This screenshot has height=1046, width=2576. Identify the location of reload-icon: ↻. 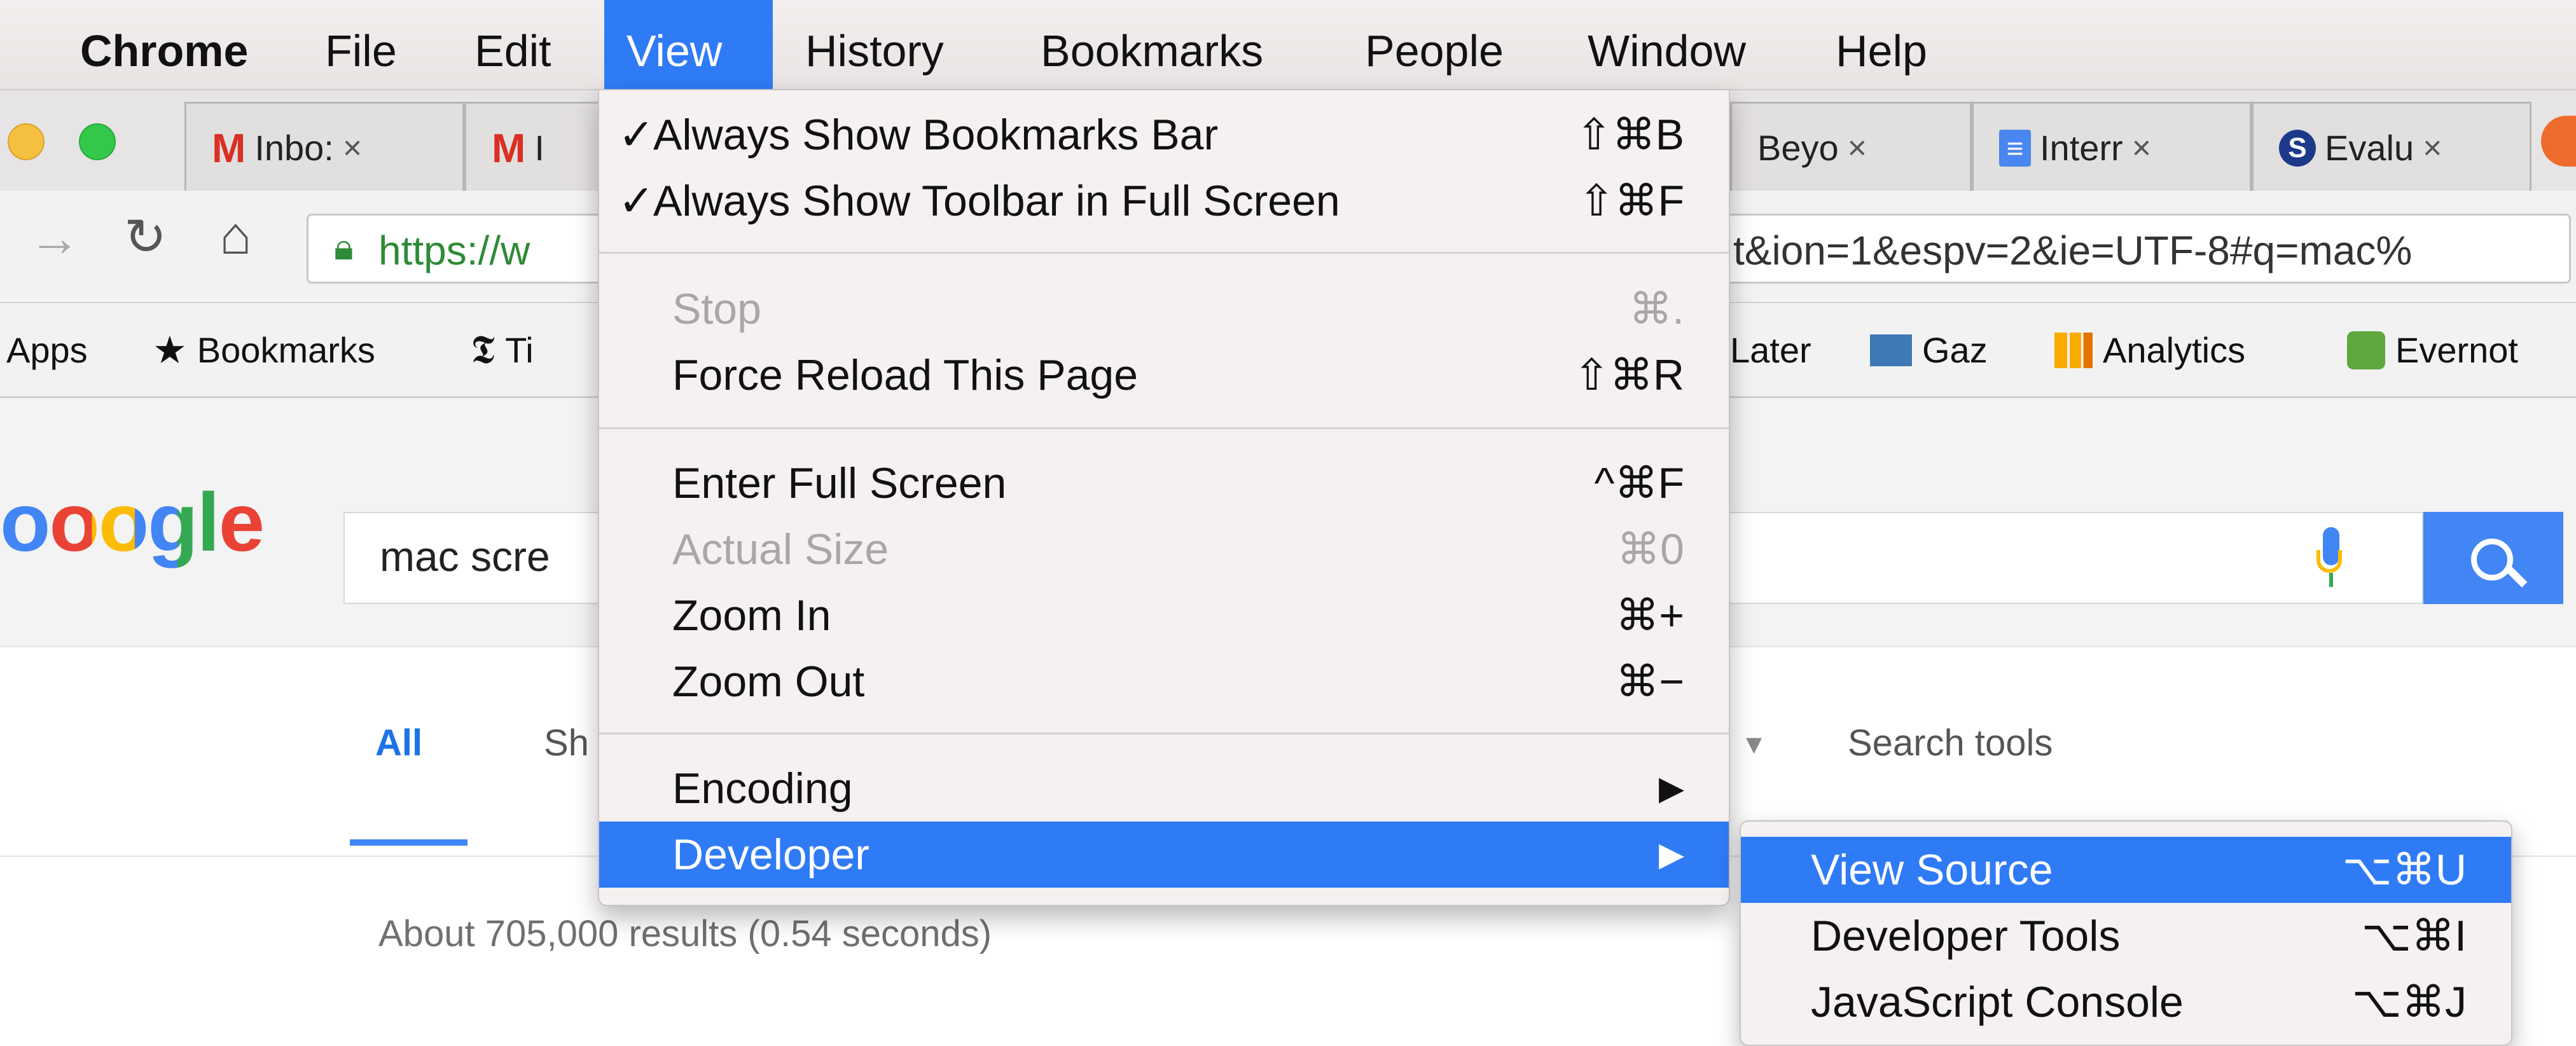
(145, 236).